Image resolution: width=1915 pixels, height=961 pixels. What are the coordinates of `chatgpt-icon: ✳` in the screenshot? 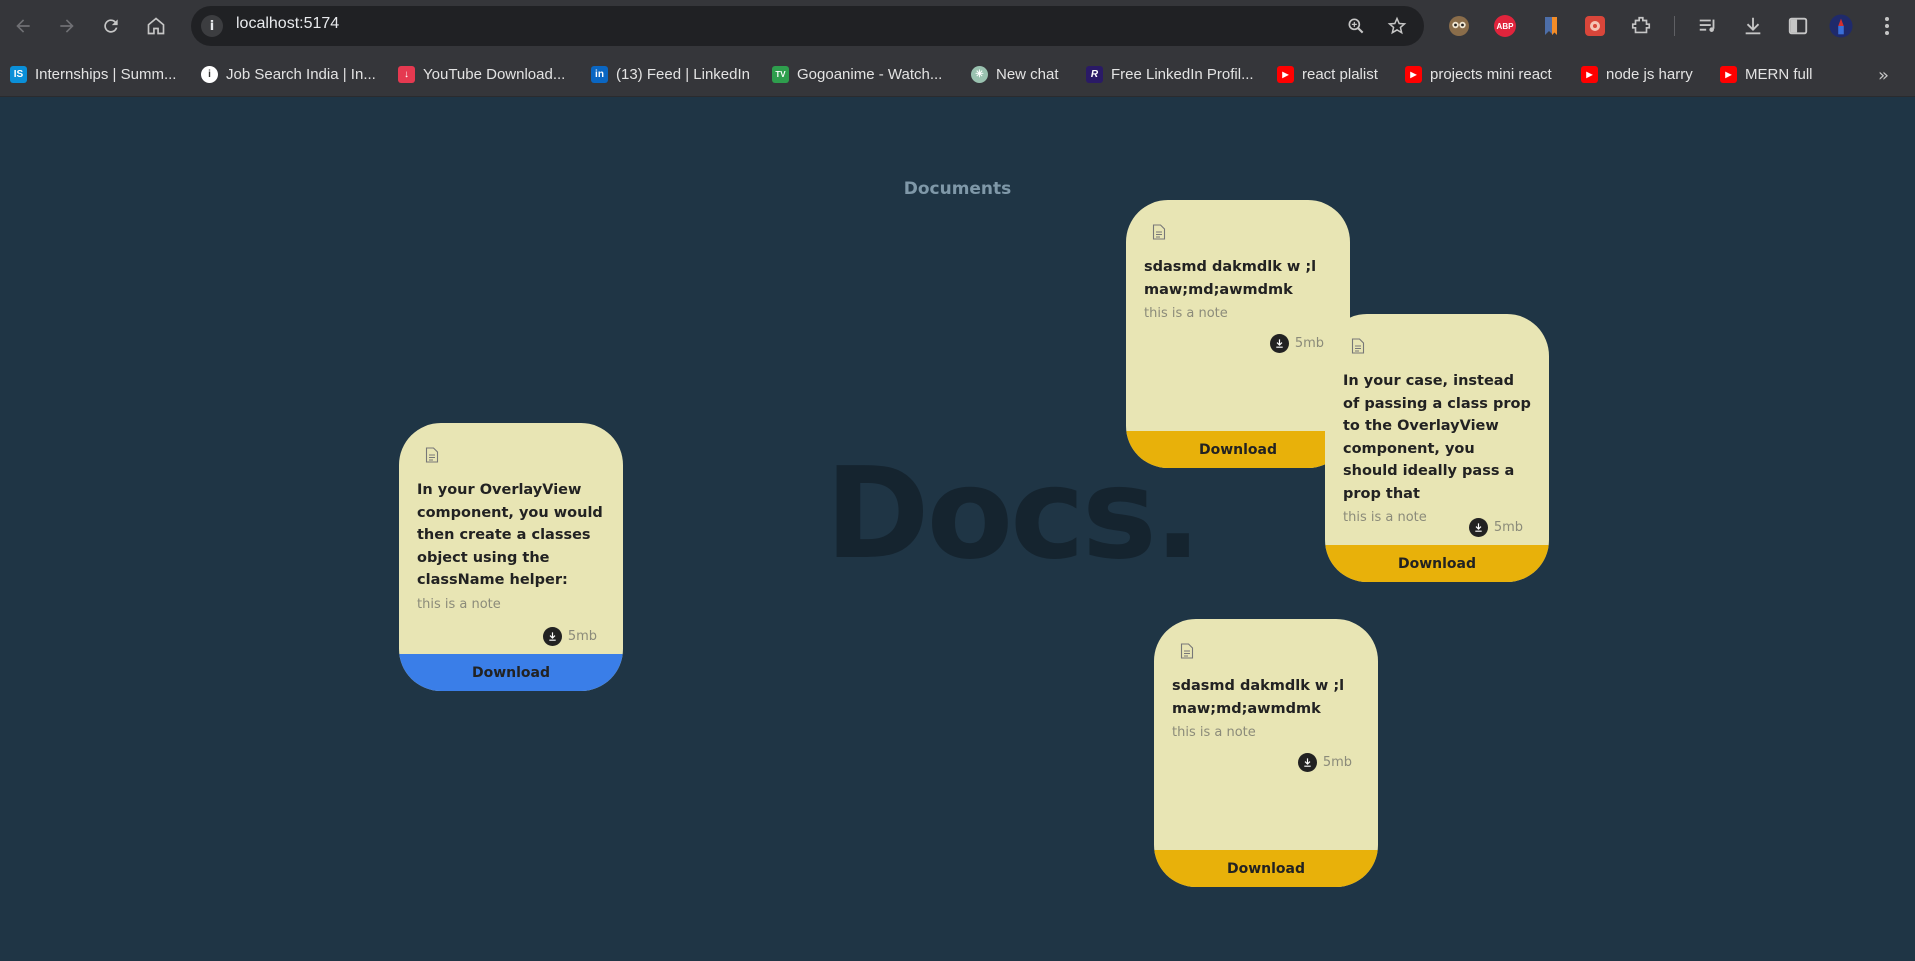 It's located at (979, 74).